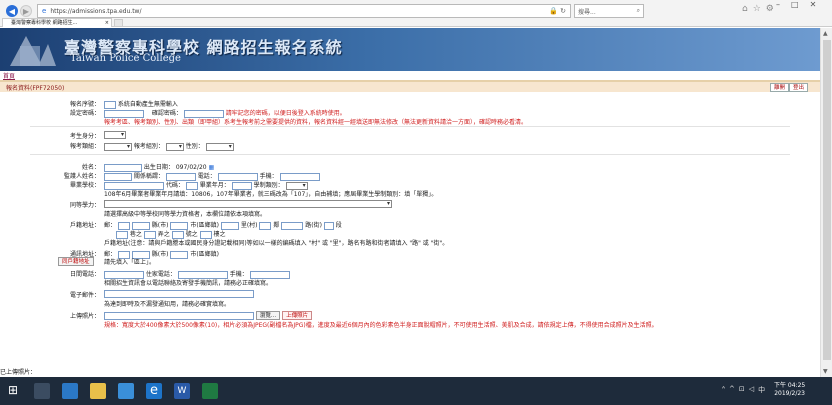 The image size is (832, 405). Describe the element at coordinates (416, 391) in the screenshot. I see `taskbar: ⊞ e W ᴬ ^ ⊡ ◁ 中 下午 04:25 2019/2/23` at that location.